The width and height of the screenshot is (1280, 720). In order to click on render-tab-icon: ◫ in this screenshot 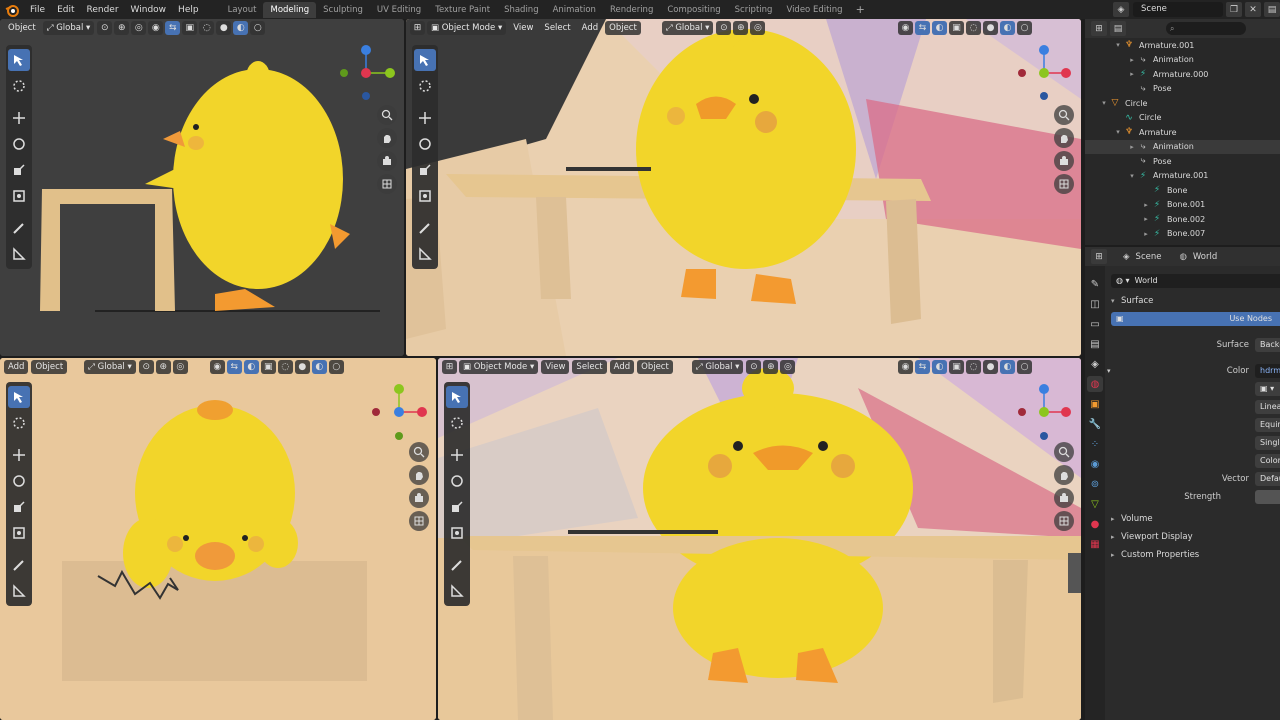, I will do `click(1095, 304)`.